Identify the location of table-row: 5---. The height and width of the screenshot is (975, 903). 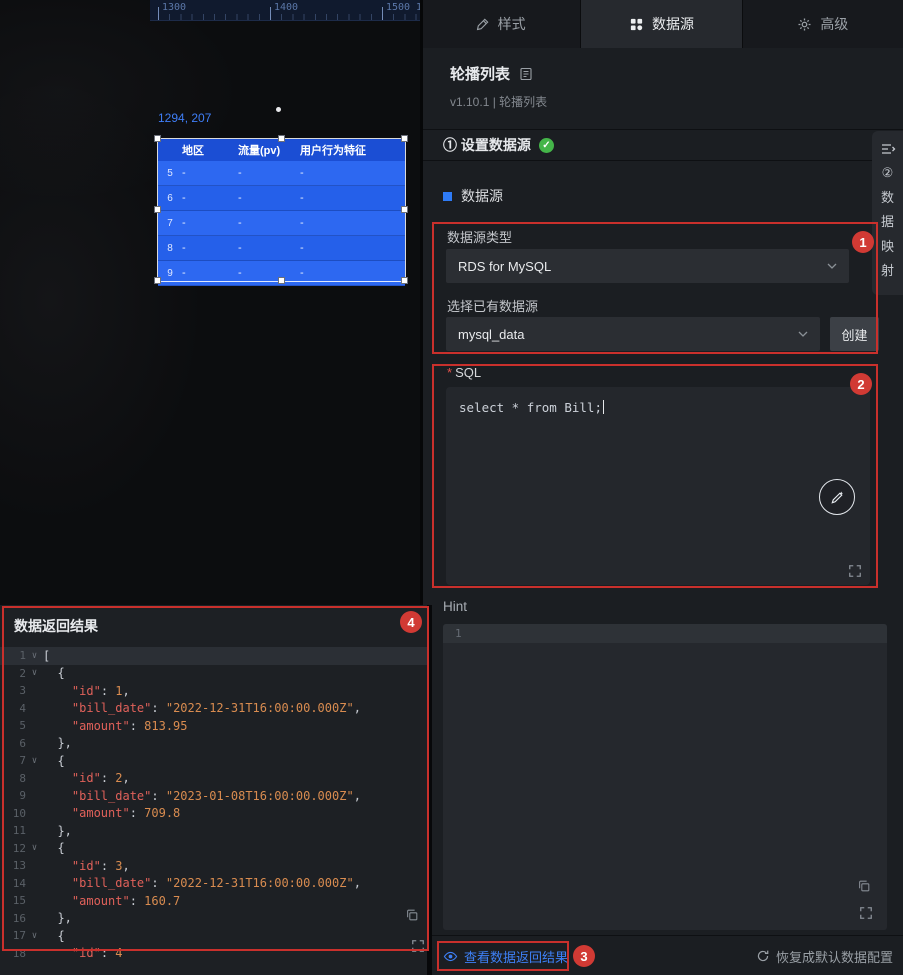
(281, 173).